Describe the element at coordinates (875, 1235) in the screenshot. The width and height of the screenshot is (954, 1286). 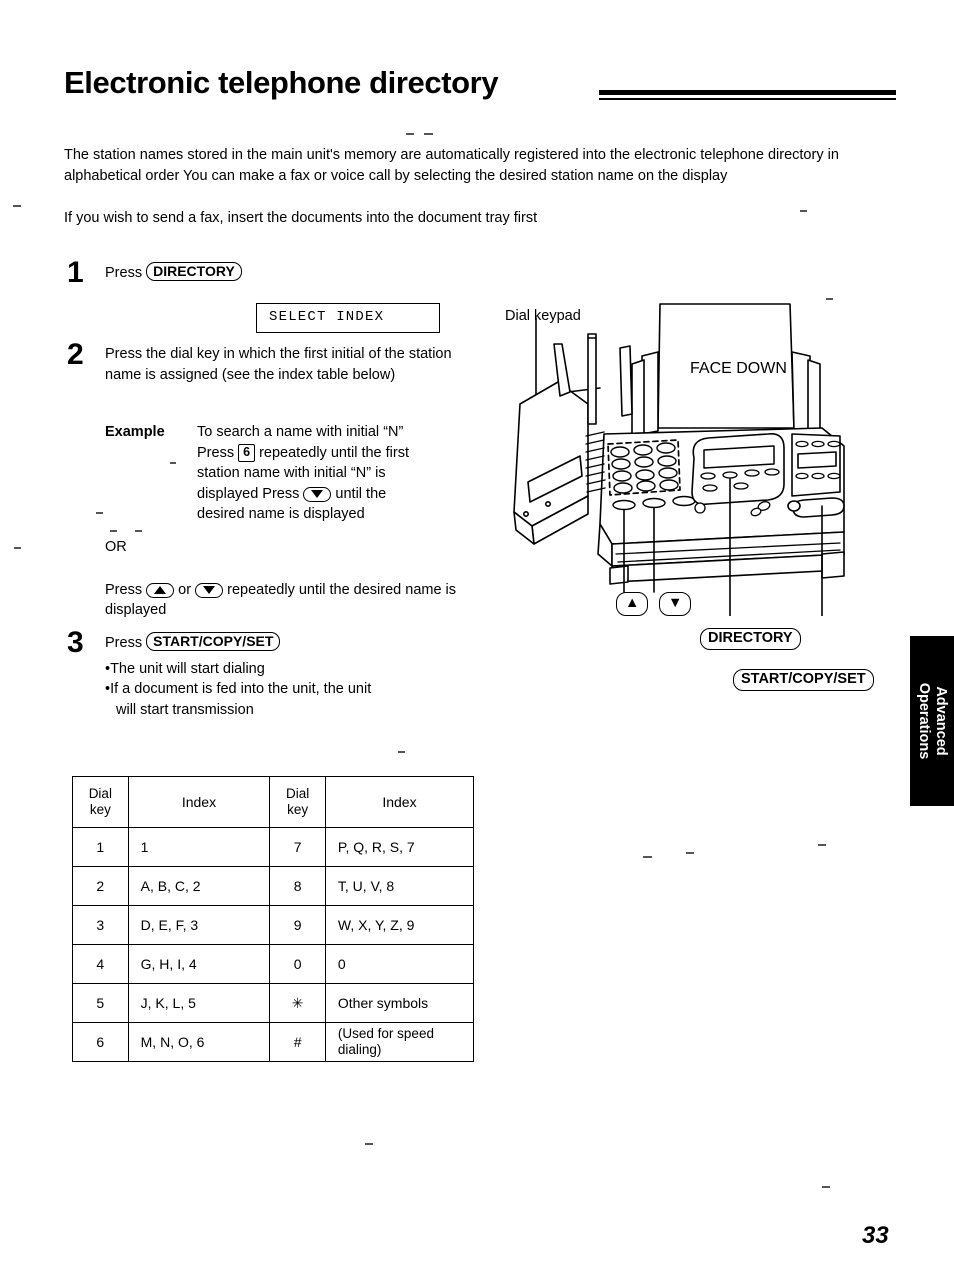
I see `page-number: 33` at that location.